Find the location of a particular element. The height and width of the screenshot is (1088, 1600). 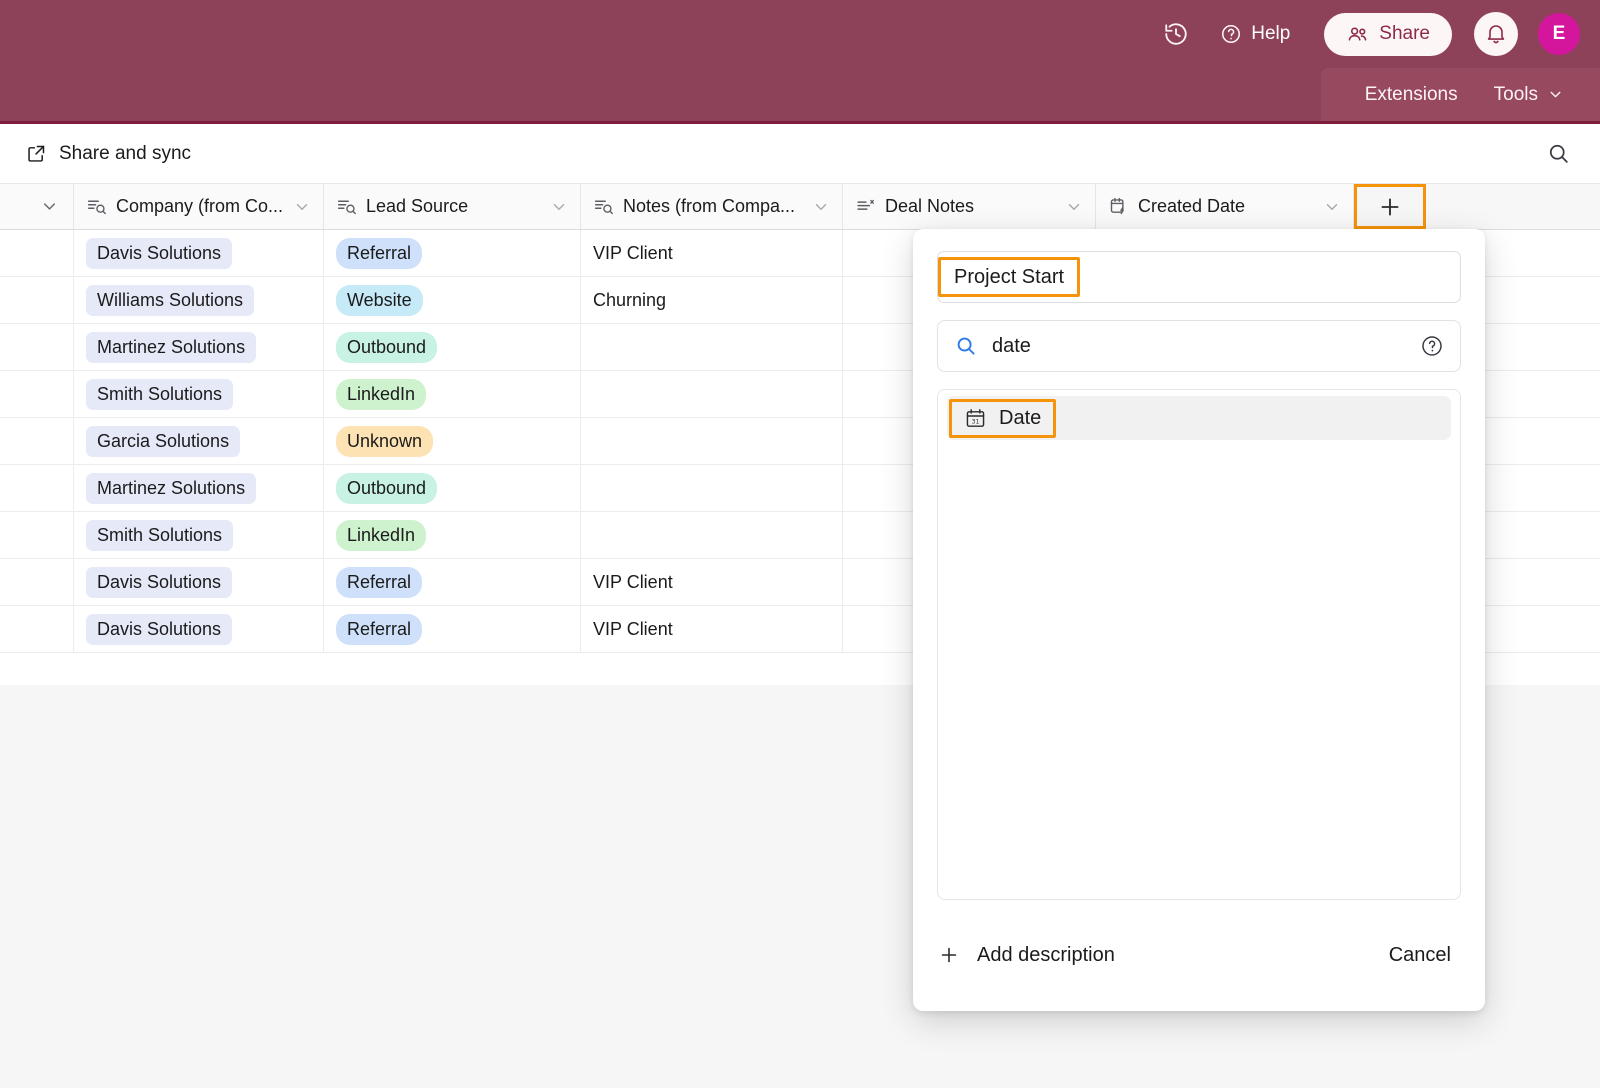

lead-source-chip: LinkedIn is located at coordinates (381, 394).